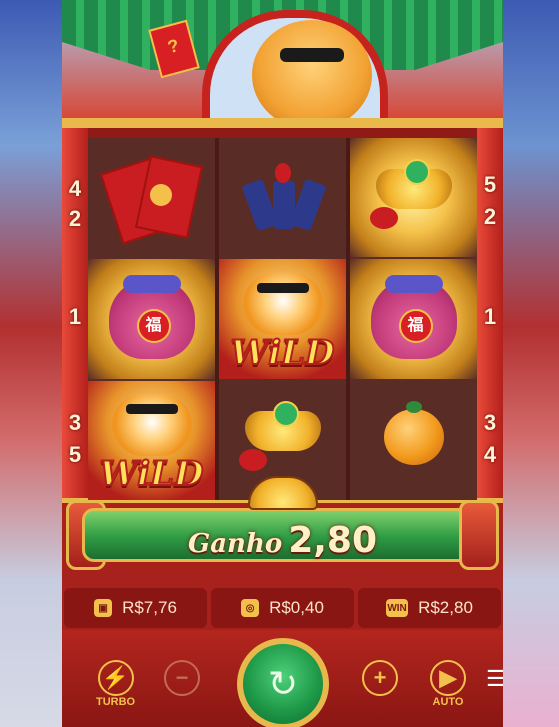 Image resolution: width=559 pixels, height=727 pixels. What do you see at coordinates (490, 216) in the screenshot?
I see `right-multiplier-2: 2` at bounding box center [490, 216].